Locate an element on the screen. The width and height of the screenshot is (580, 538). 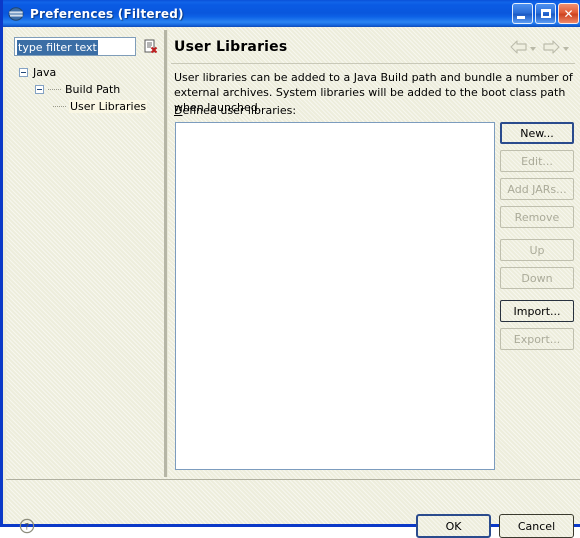
sidebar-item-build-path: Build Path is located at coordinates (87, 89).